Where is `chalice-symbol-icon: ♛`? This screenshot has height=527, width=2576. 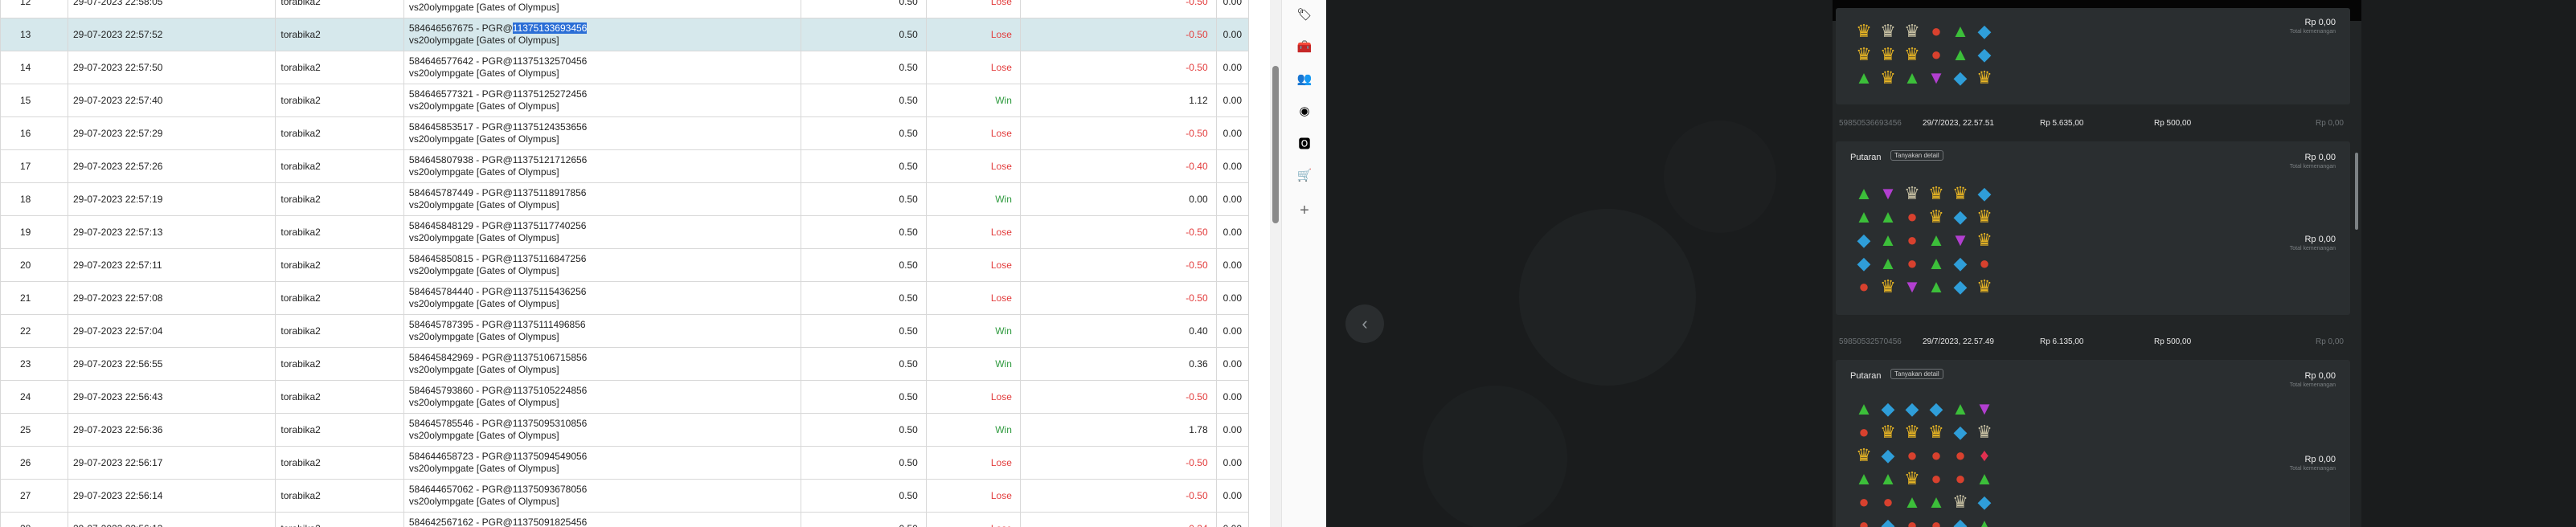 chalice-symbol-icon: ♛ is located at coordinates (1888, 31).